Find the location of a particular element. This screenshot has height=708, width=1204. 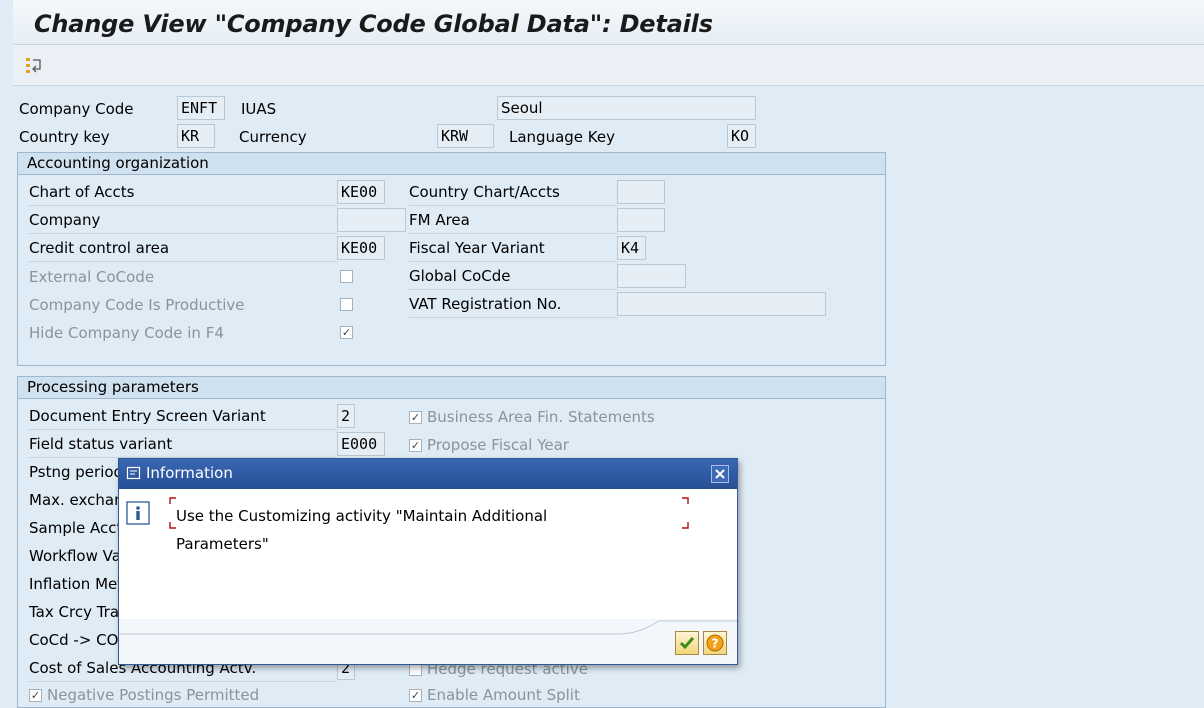

info-icon is located at coordinates (138, 513).